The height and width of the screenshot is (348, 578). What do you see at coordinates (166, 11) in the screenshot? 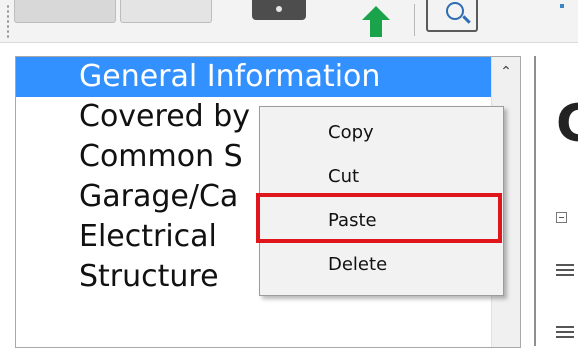
I see `open-folder-icon` at bounding box center [166, 11].